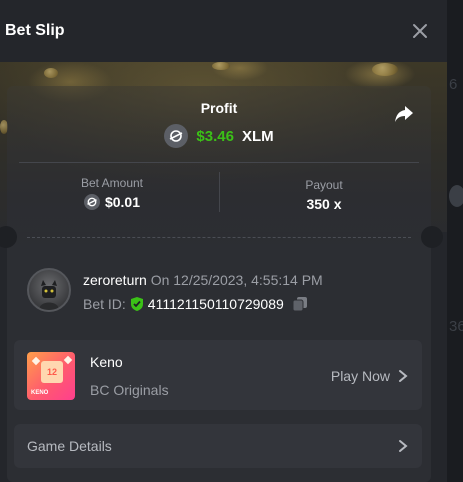 Image resolution: width=463 pixels, height=482 pixels. What do you see at coordinates (420, 31) in the screenshot?
I see `close-icon` at bounding box center [420, 31].